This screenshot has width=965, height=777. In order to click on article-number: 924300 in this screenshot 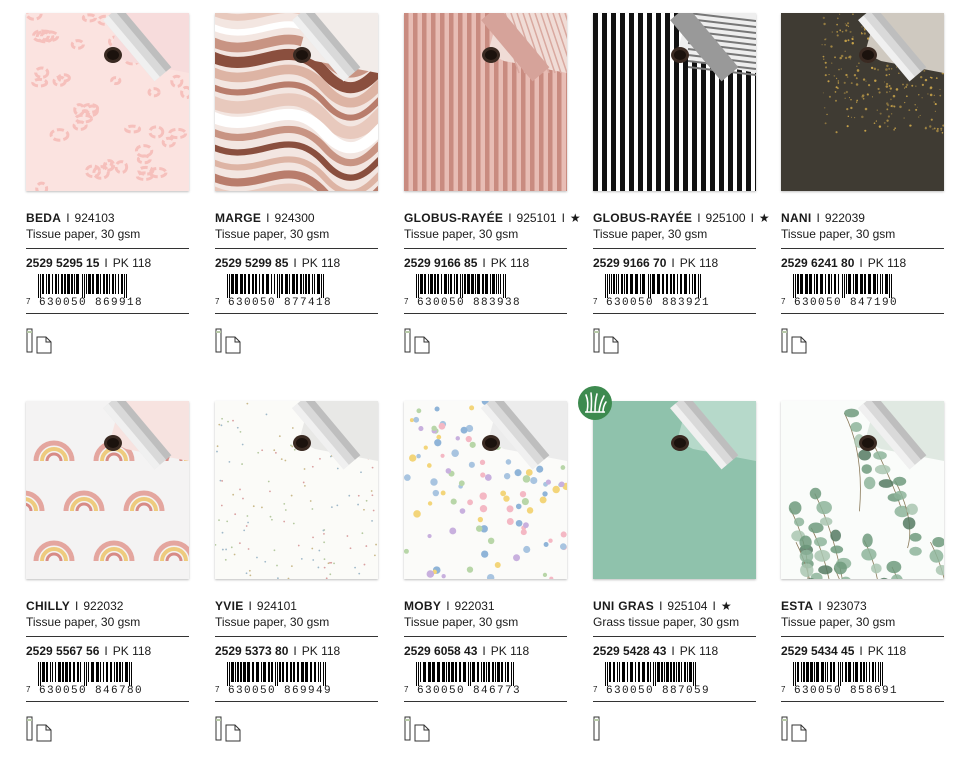, I will do `click(294, 218)`.